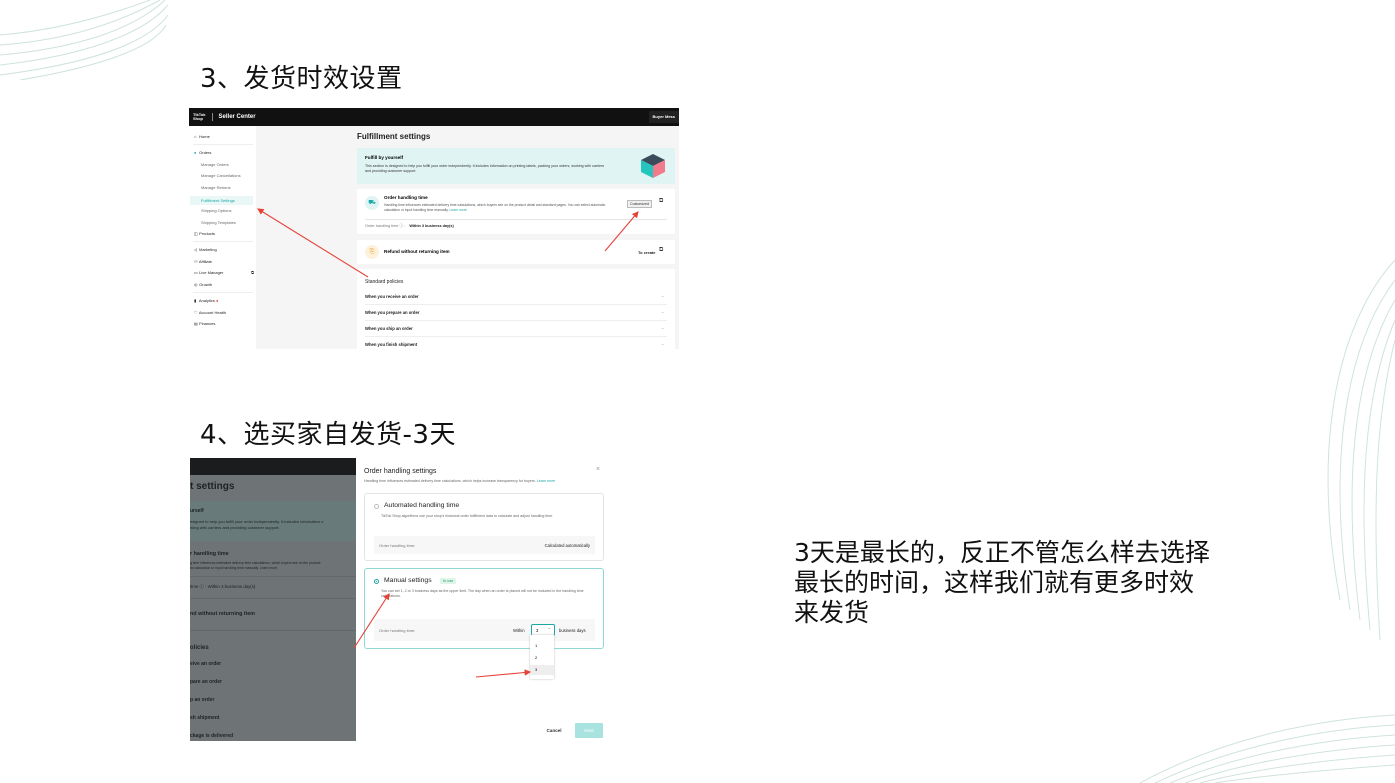 This screenshot has height=783, width=1395. What do you see at coordinates (196, 261) in the screenshot?
I see `affiliate-icon: ⚇` at bounding box center [196, 261].